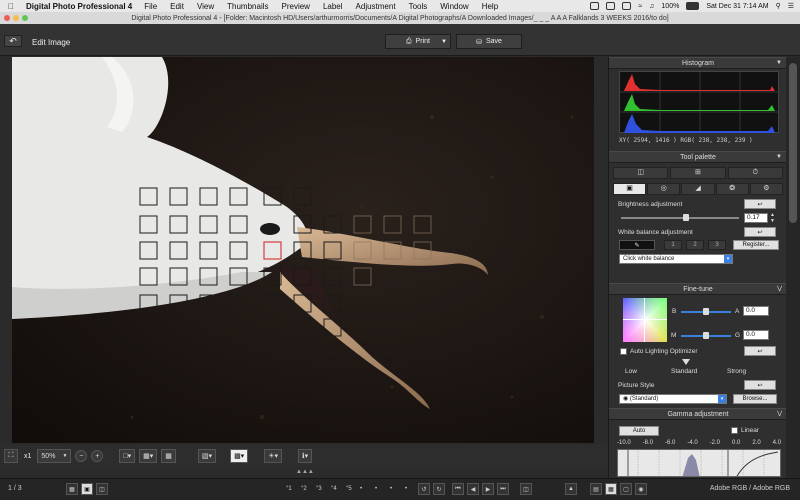 This screenshot has height=500, width=800. What do you see at coordinates (418, 41) in the screenshot?
I see `print-button: ⎙ Print ▼` at bounding box center [418, 41].